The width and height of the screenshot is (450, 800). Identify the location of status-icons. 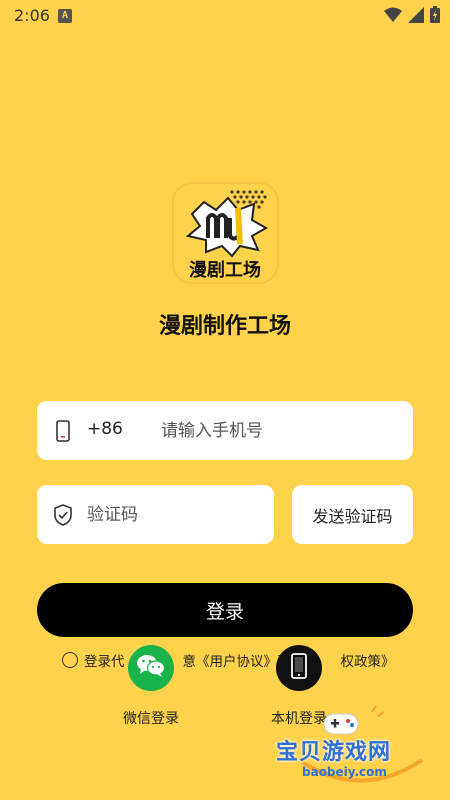
(412, 14).